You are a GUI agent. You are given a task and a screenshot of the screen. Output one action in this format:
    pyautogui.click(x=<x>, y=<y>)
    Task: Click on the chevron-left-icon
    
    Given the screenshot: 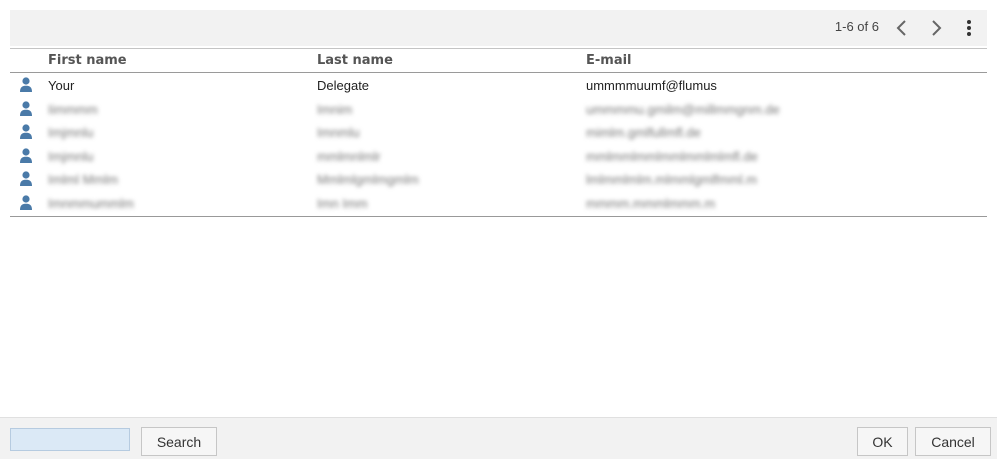 What is the action you would take?
    pyautogui.click(x=901, y=28)
    